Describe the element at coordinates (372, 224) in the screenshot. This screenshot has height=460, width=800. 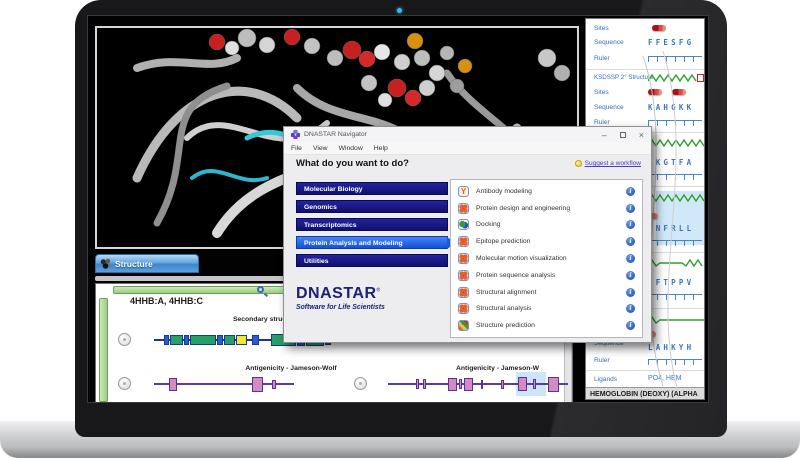
I see `category-transcriptomics: Transcriptomics` at that location.